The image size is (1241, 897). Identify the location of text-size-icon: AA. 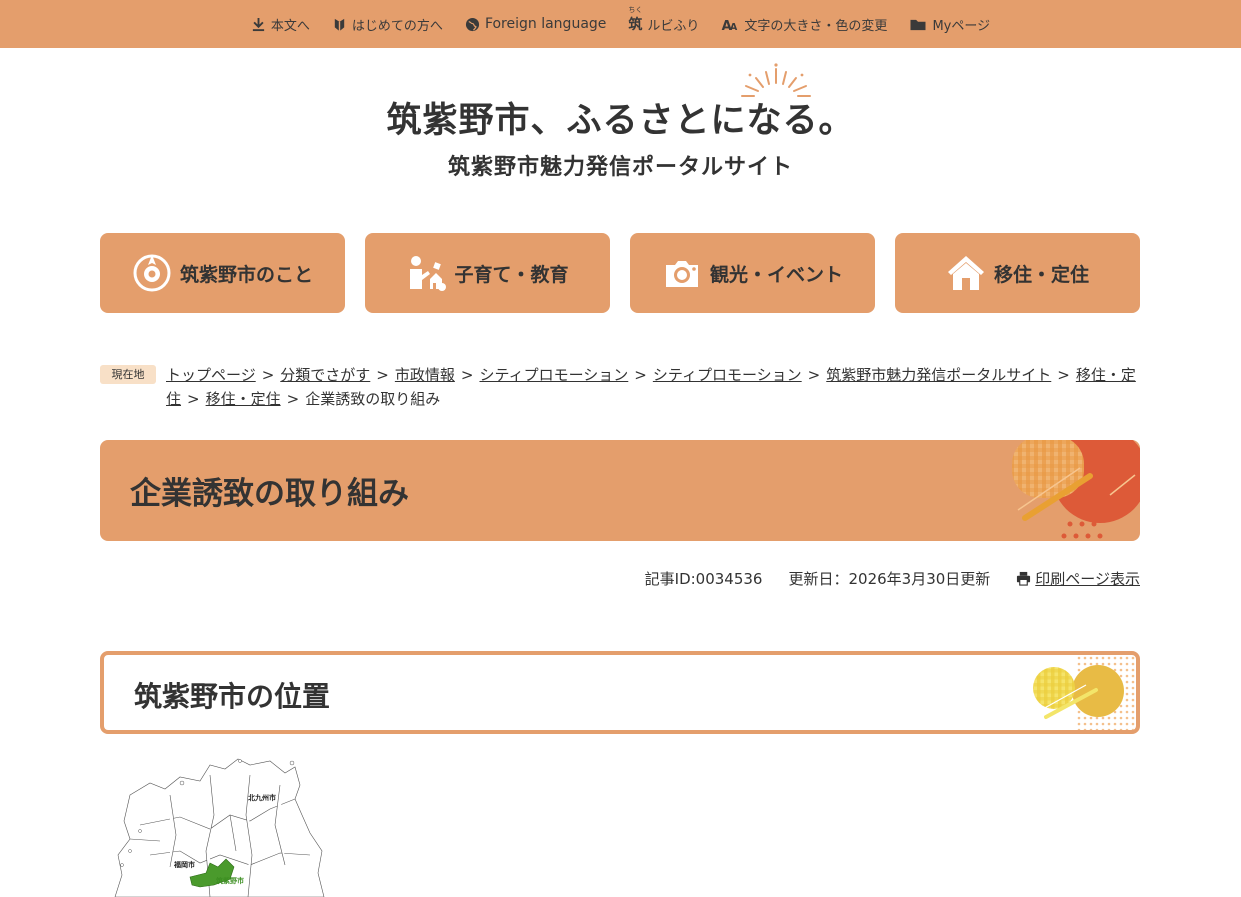
(730, 25).